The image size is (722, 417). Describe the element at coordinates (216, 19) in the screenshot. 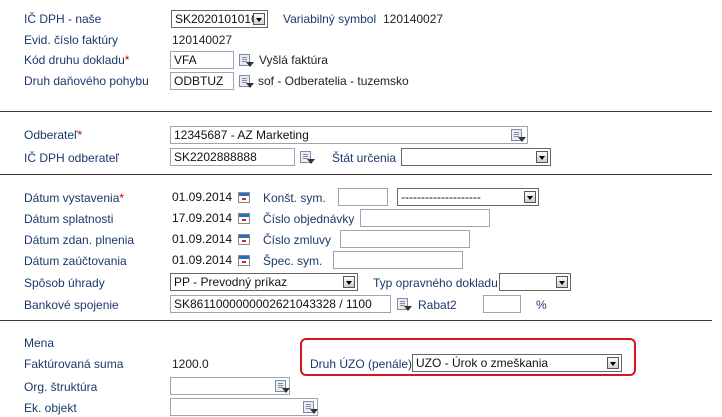

I see `ic-dph-value: SK2020101010` at that location.